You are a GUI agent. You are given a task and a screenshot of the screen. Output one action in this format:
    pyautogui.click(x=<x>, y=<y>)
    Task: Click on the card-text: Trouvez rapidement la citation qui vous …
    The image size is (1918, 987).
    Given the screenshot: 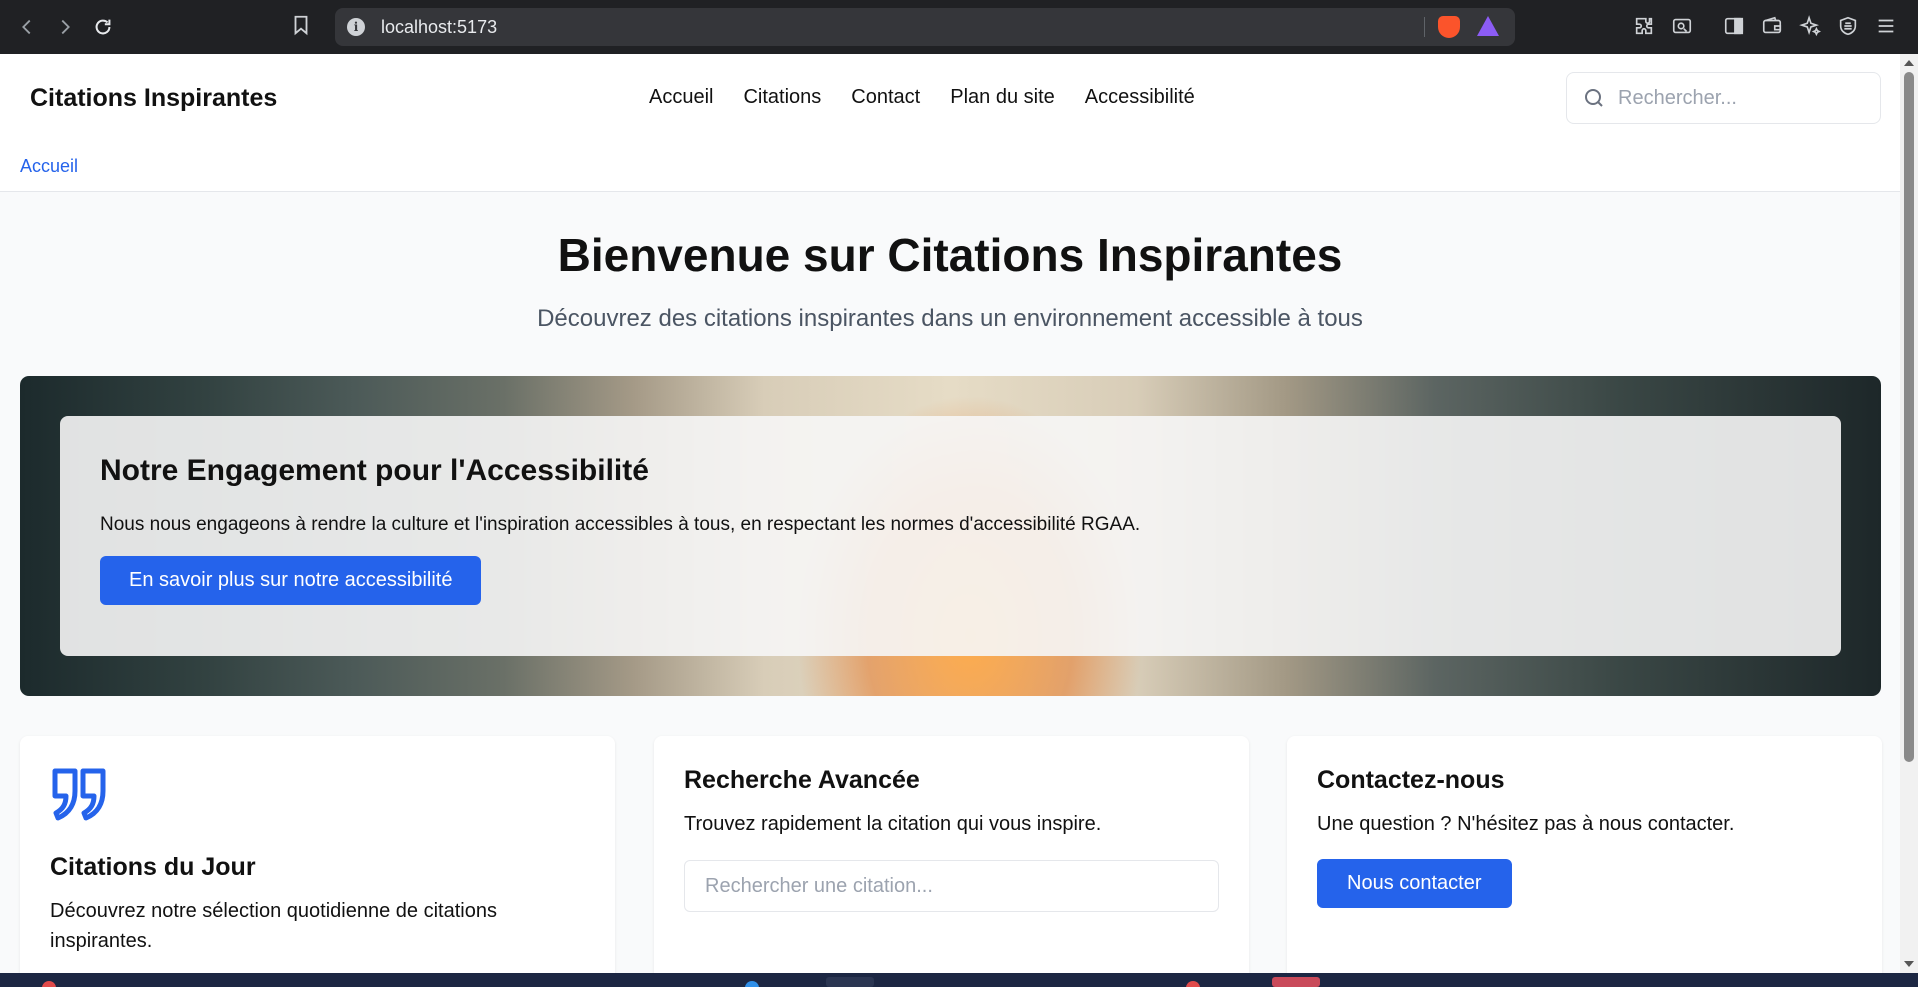 What is the action you would take?
    pyautogui.click(x=893, y=824)
    